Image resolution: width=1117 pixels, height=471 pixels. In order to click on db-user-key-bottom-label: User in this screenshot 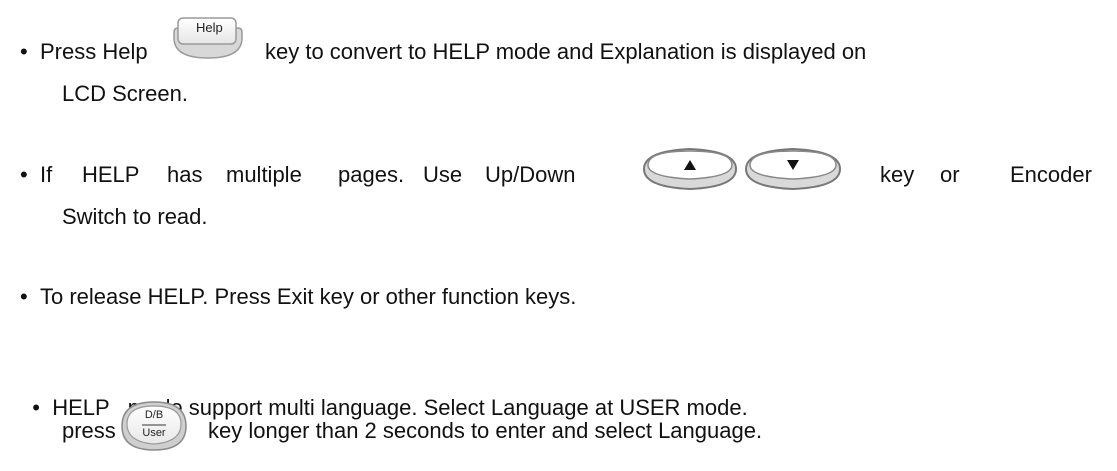, I will do `click(154, 433)`.